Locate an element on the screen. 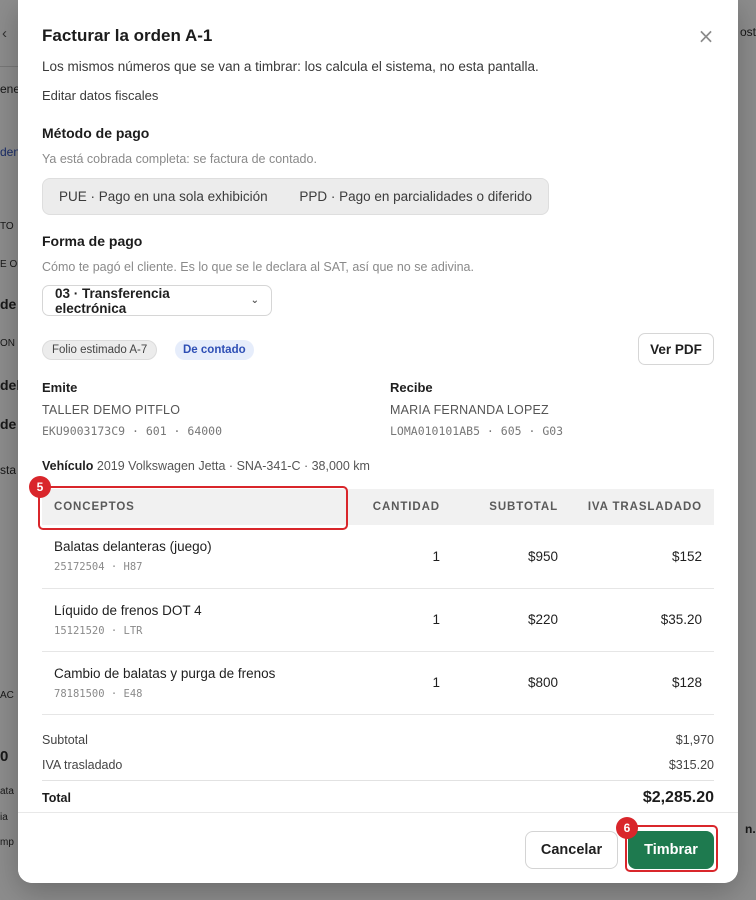  iva-value: $315.20 is located at coordinates (691, 764).